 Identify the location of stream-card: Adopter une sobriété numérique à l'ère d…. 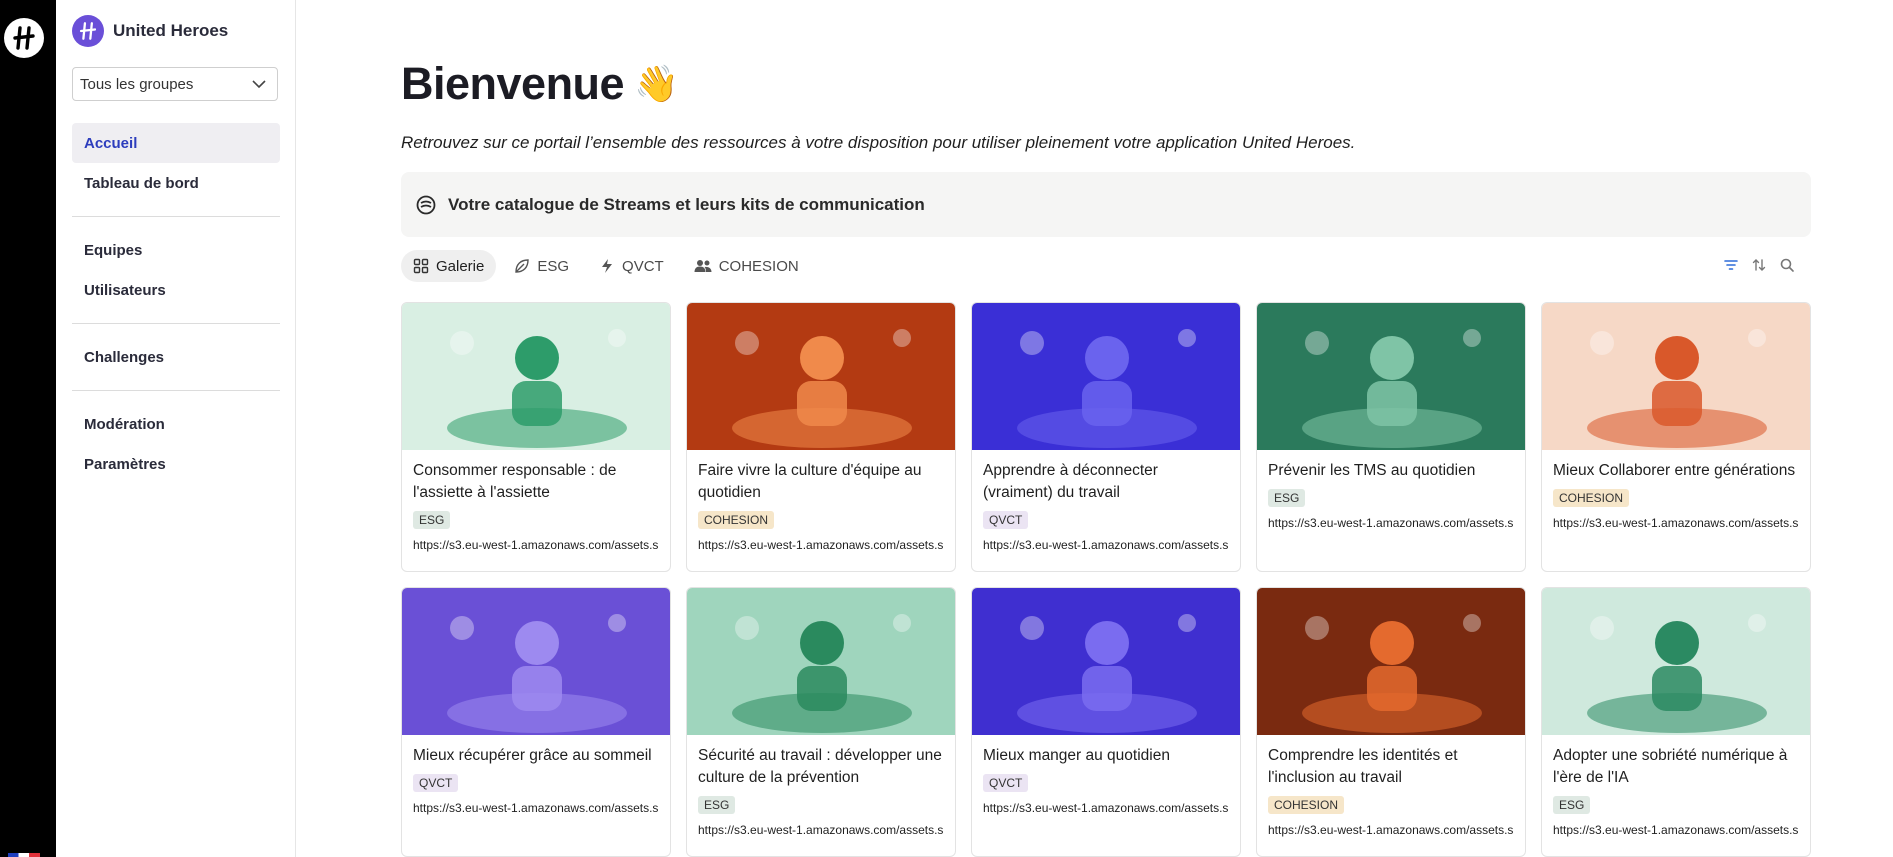
(1676, 722).